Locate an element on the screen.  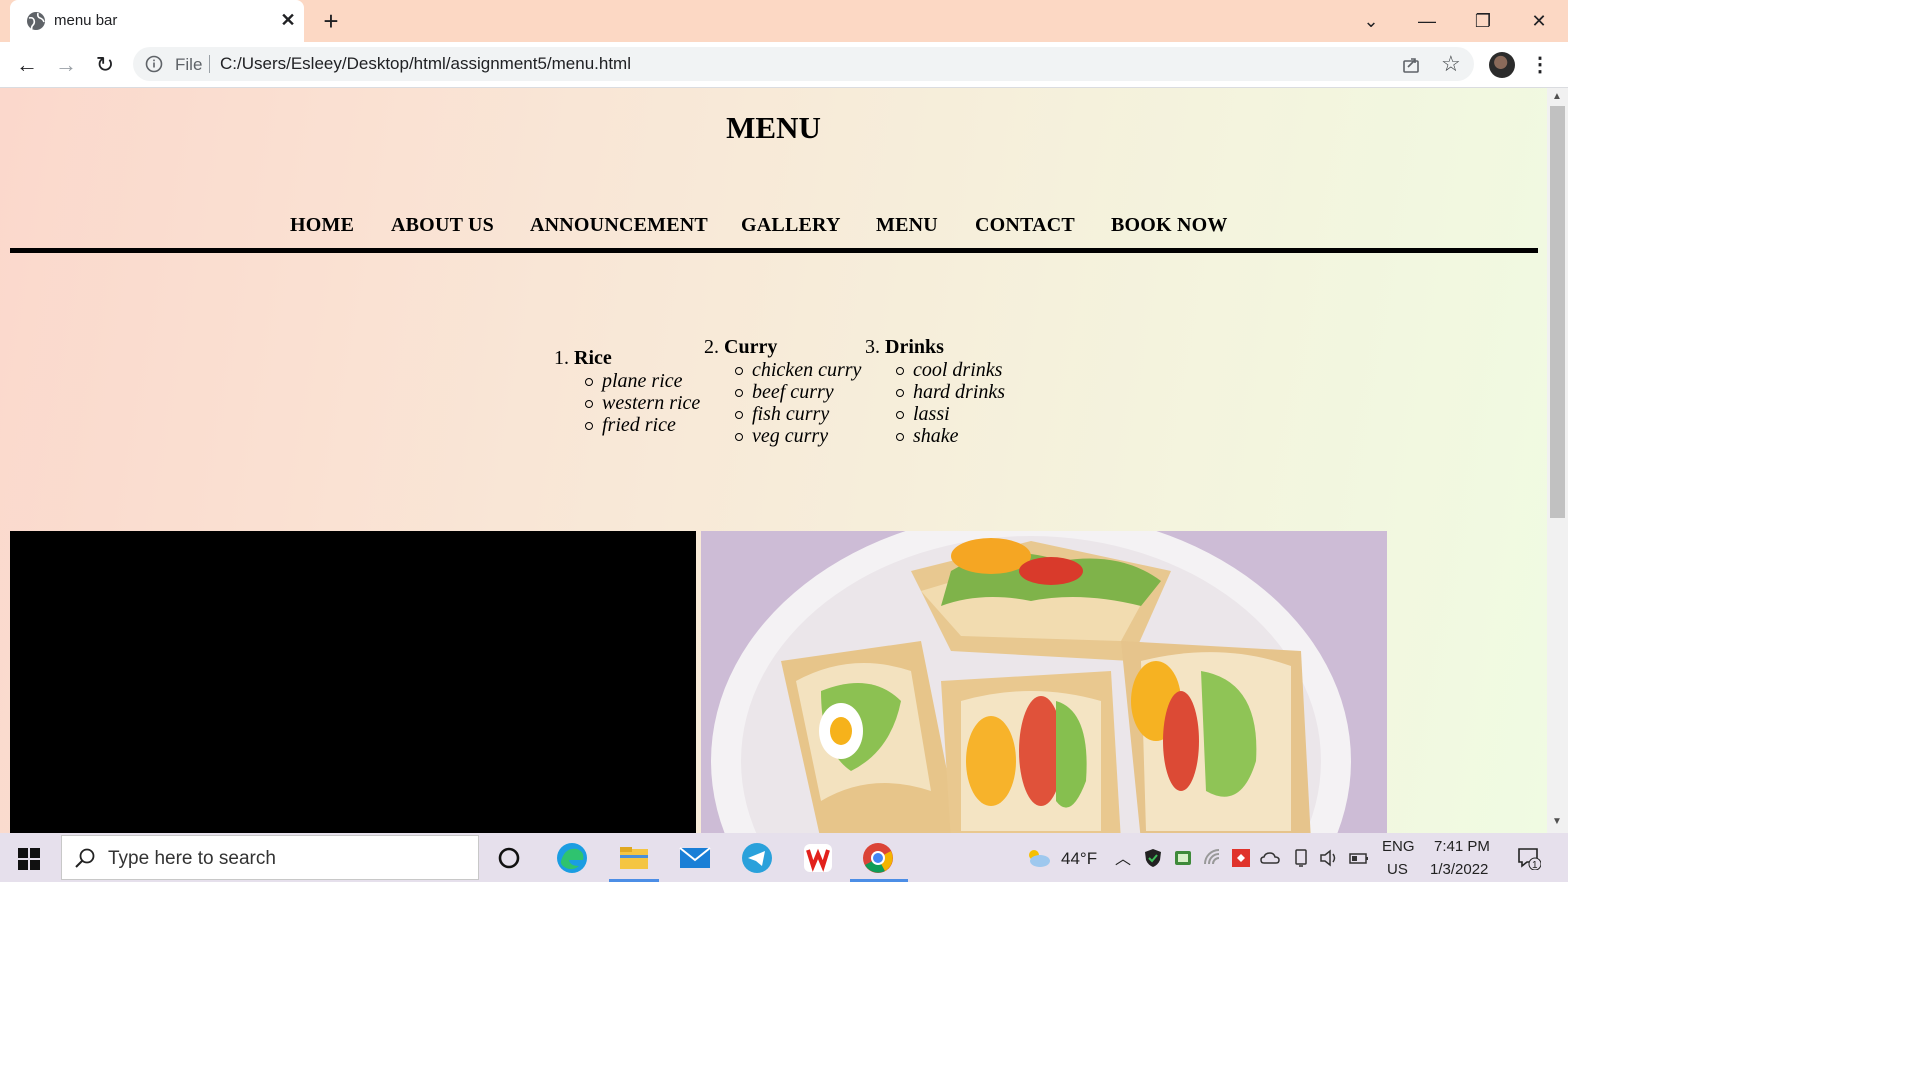
page-scrollbar: ▲ ▼ is located at coordinates (1557, 460).